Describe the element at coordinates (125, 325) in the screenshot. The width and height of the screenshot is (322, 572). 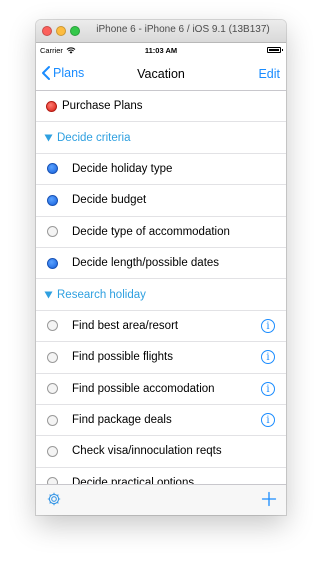
I see `list-item-label: Find best area/resort` at that location.